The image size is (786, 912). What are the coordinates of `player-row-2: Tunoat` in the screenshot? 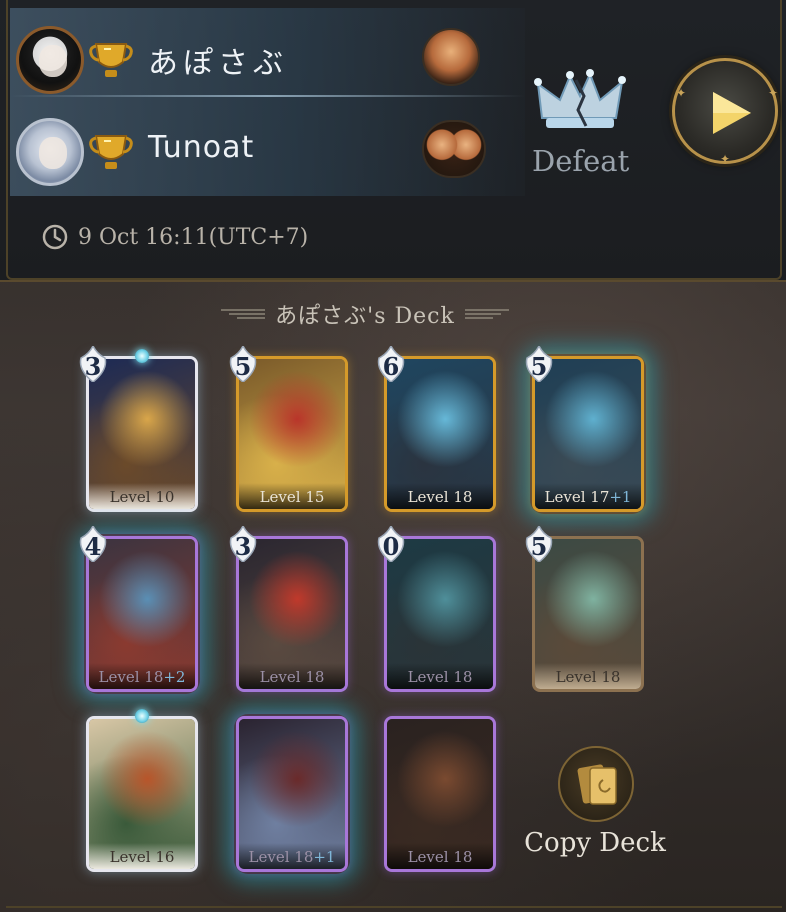 It's located at (260, 154).